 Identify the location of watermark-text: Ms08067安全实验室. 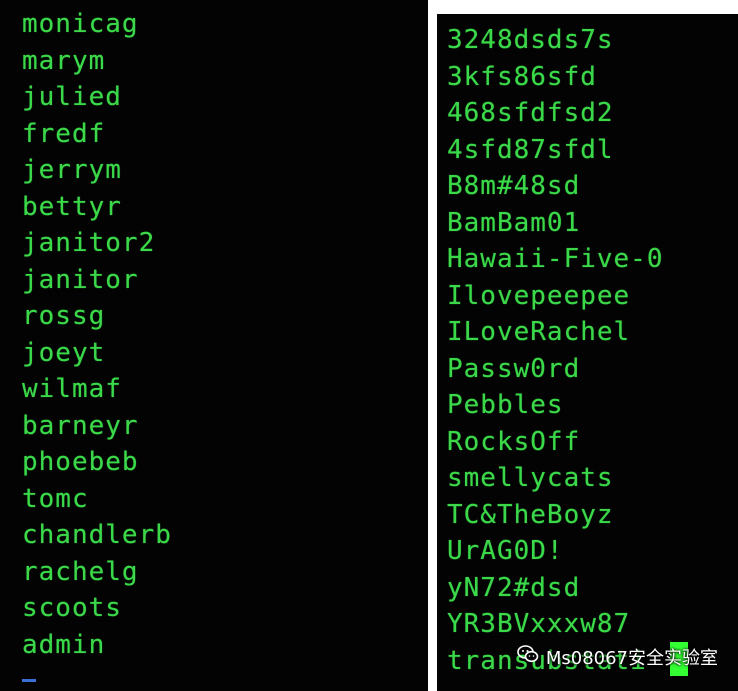
(631, 658).